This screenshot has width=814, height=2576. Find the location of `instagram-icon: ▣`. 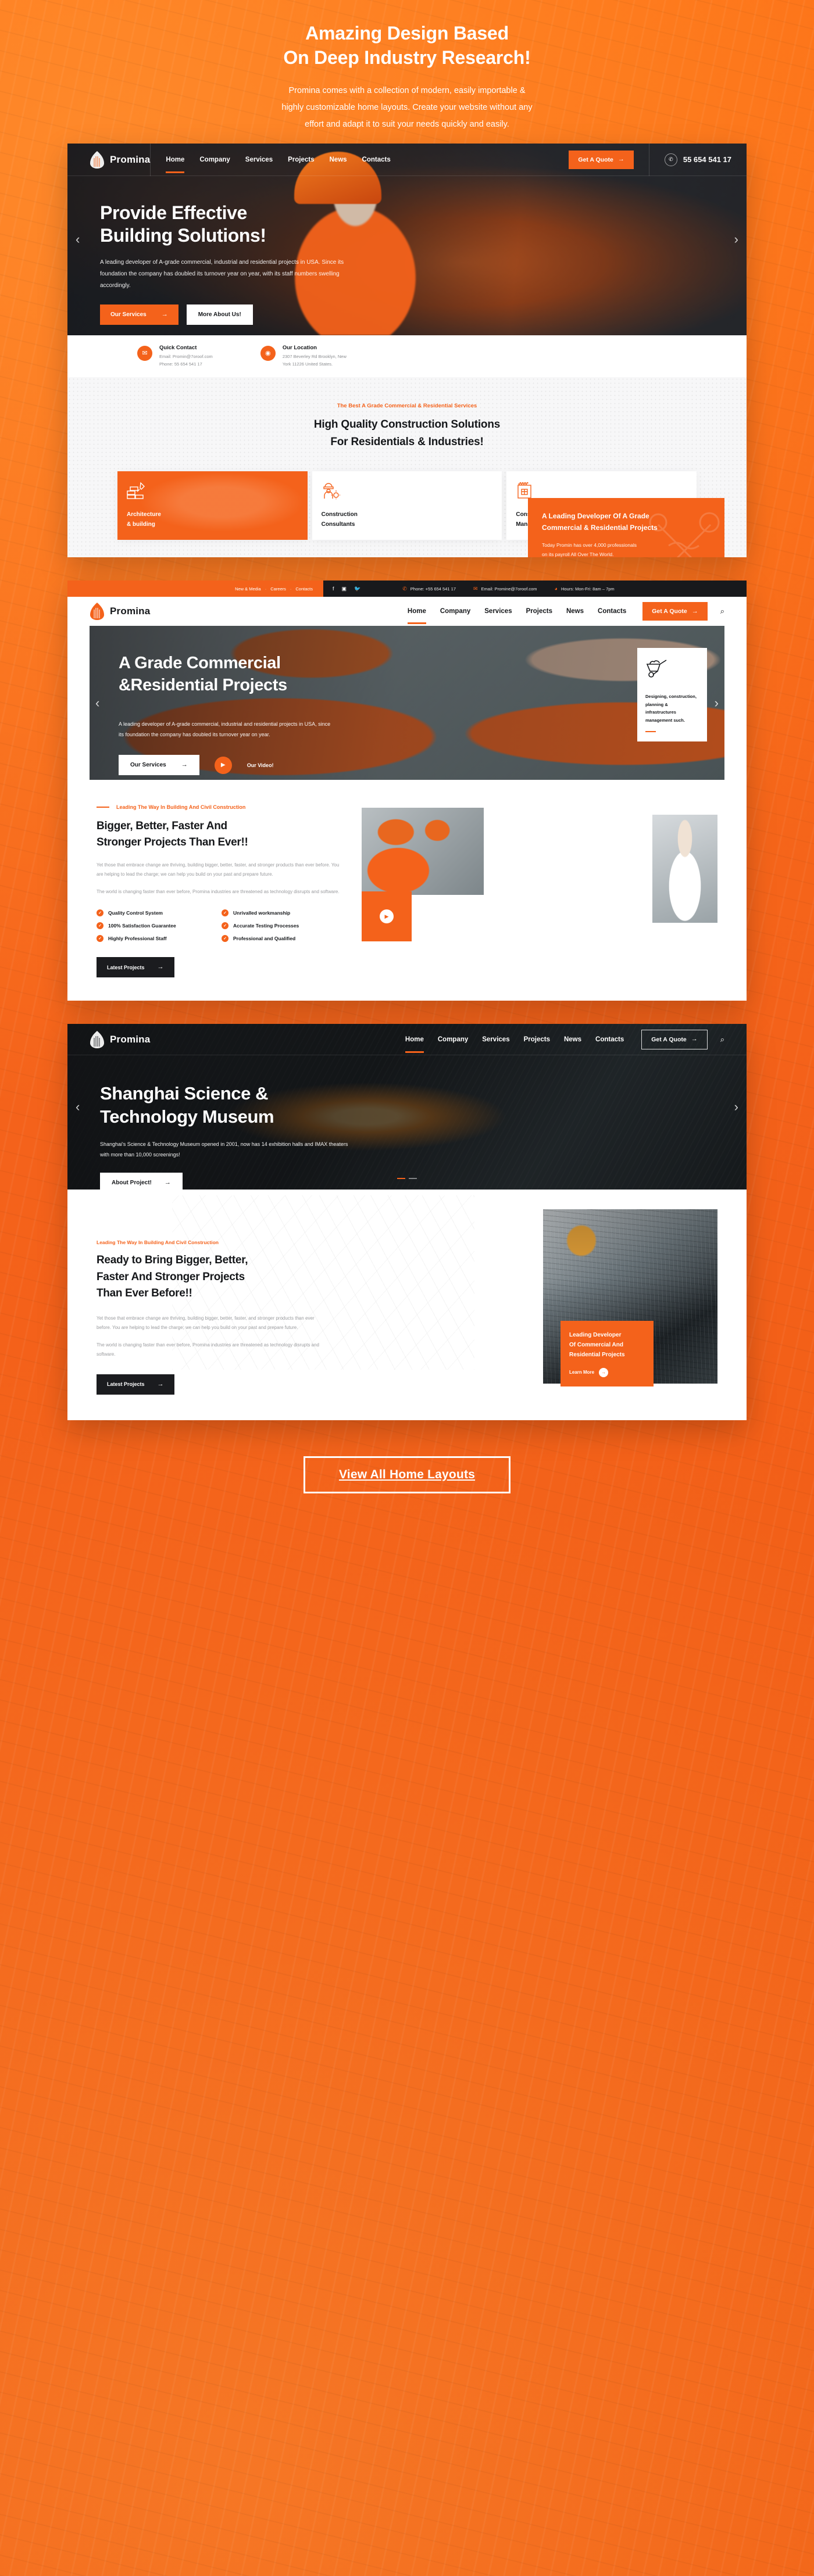

instagram-icon: ▣ is located at coordinates (344, 589).